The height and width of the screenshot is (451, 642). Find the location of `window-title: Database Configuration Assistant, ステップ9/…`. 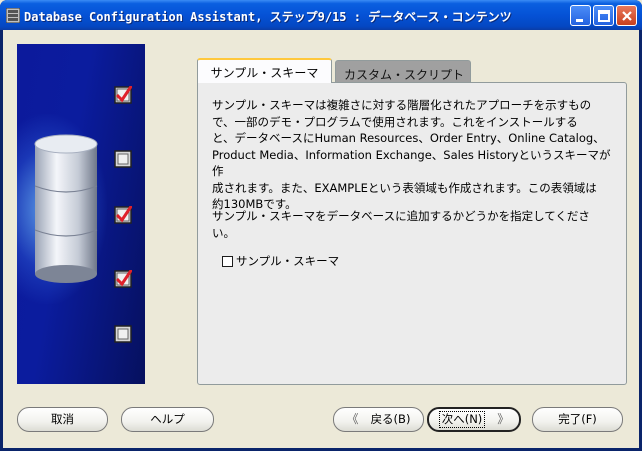

window-title: Database Configuration Assistant, ステップ9/… is located at coordinates (268, 17).